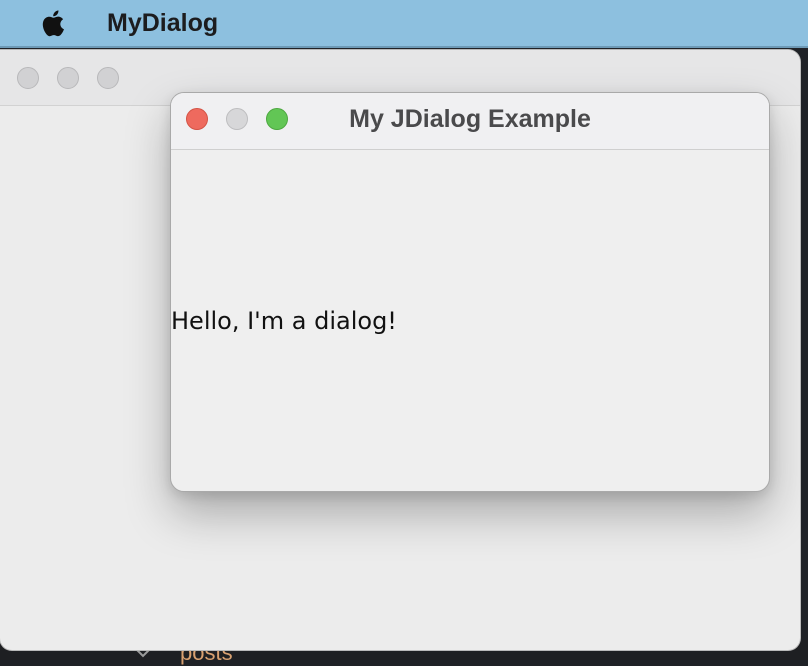  I want to click on main-zoom-button, so click(108, 78).